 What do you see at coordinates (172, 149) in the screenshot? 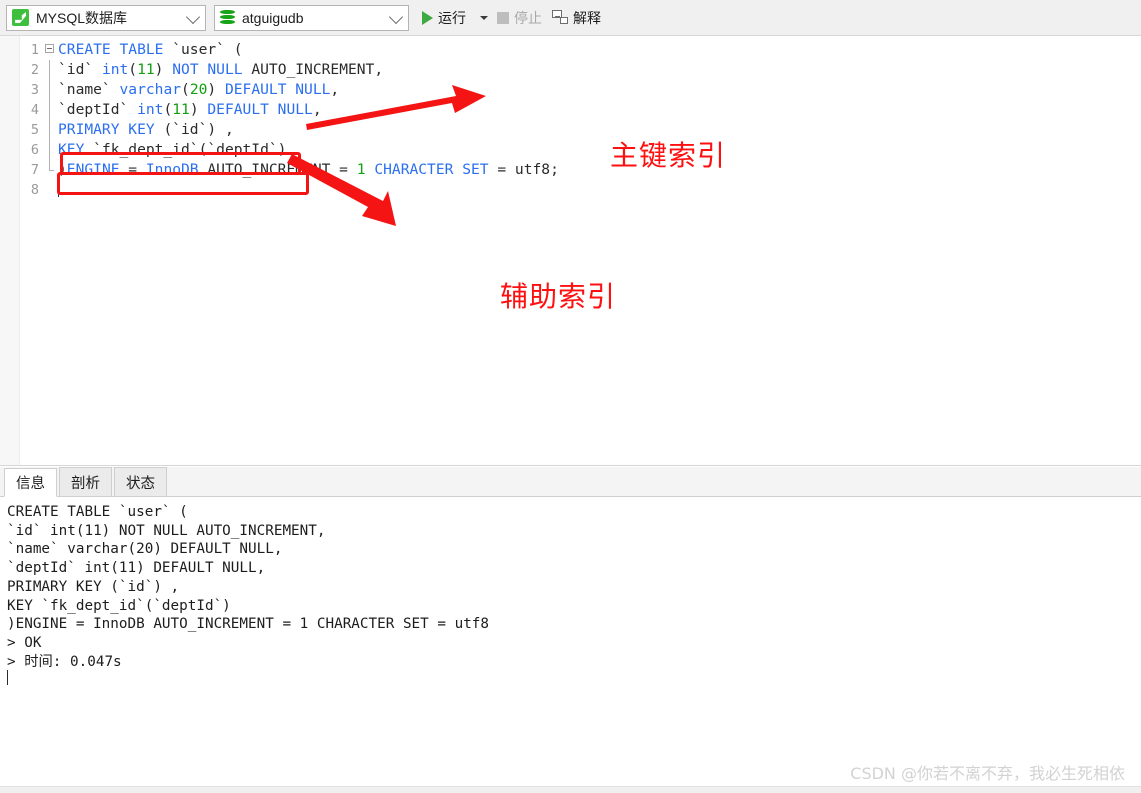
I see `code-line-text: KEY `fk_dept_id`(`deptId`)` at bounding box center [172, 149].